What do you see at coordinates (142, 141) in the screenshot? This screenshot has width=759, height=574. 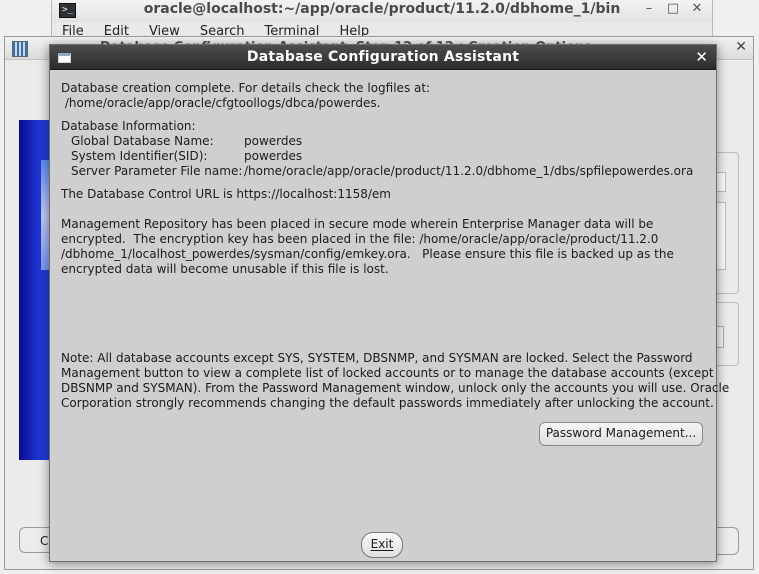 I see `info-key: Global Database Name:` at bounding box center [142, 141].